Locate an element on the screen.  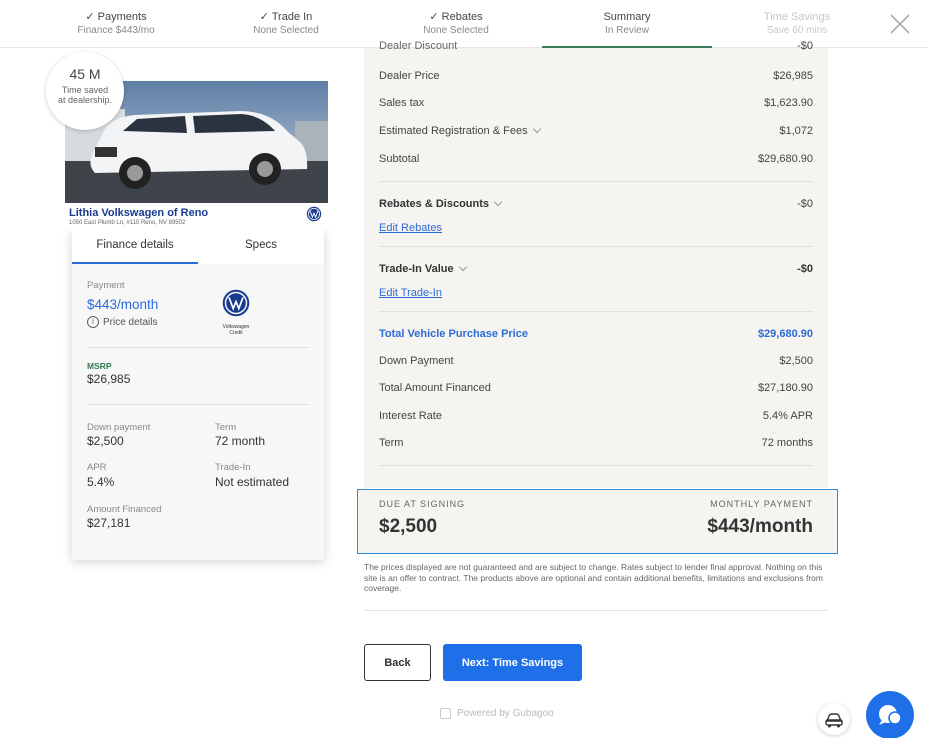
step-title: ✓ Payments is located at coordinates (116, 17).